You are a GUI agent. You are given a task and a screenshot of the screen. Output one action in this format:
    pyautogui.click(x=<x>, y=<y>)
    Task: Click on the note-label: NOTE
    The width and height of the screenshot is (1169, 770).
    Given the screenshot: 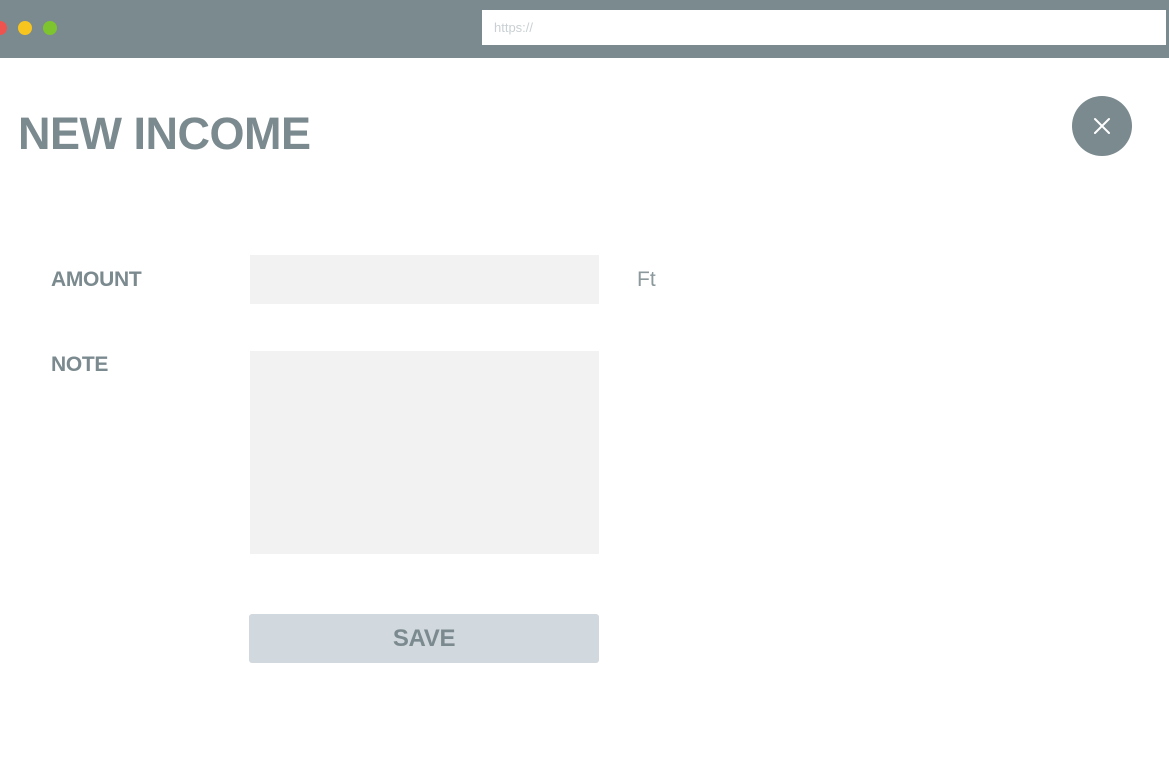 What is the action you would take?
    pyautogui.click(x=80, y=364)
    